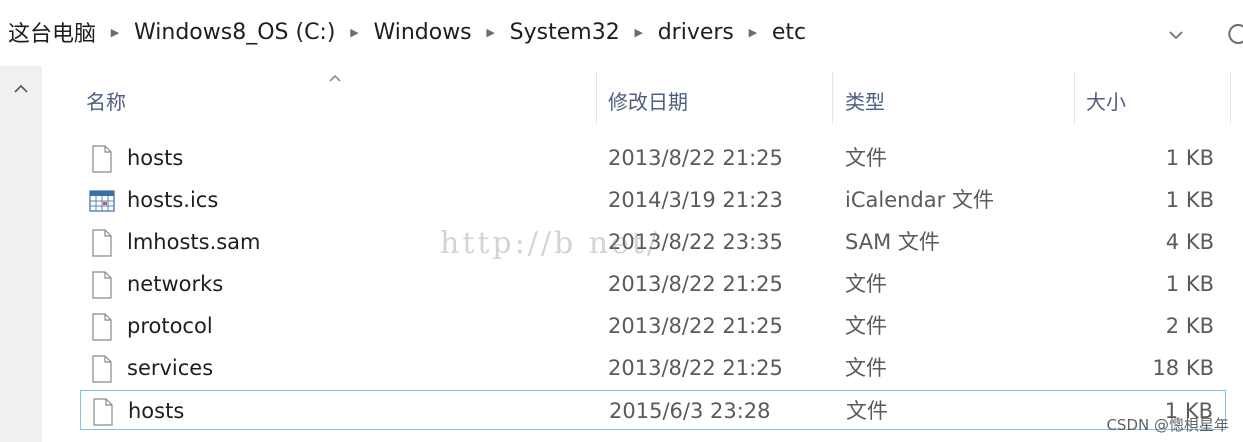  I want to click on refresh-icon, so click(1233, 34).